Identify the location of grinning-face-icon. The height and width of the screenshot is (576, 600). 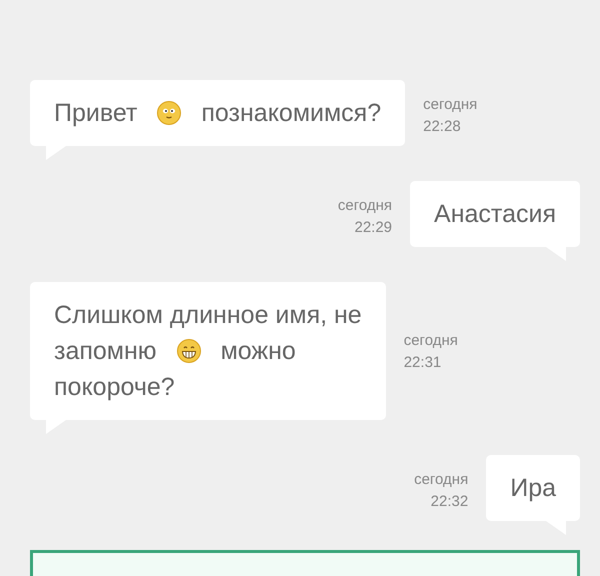
(188, 351).